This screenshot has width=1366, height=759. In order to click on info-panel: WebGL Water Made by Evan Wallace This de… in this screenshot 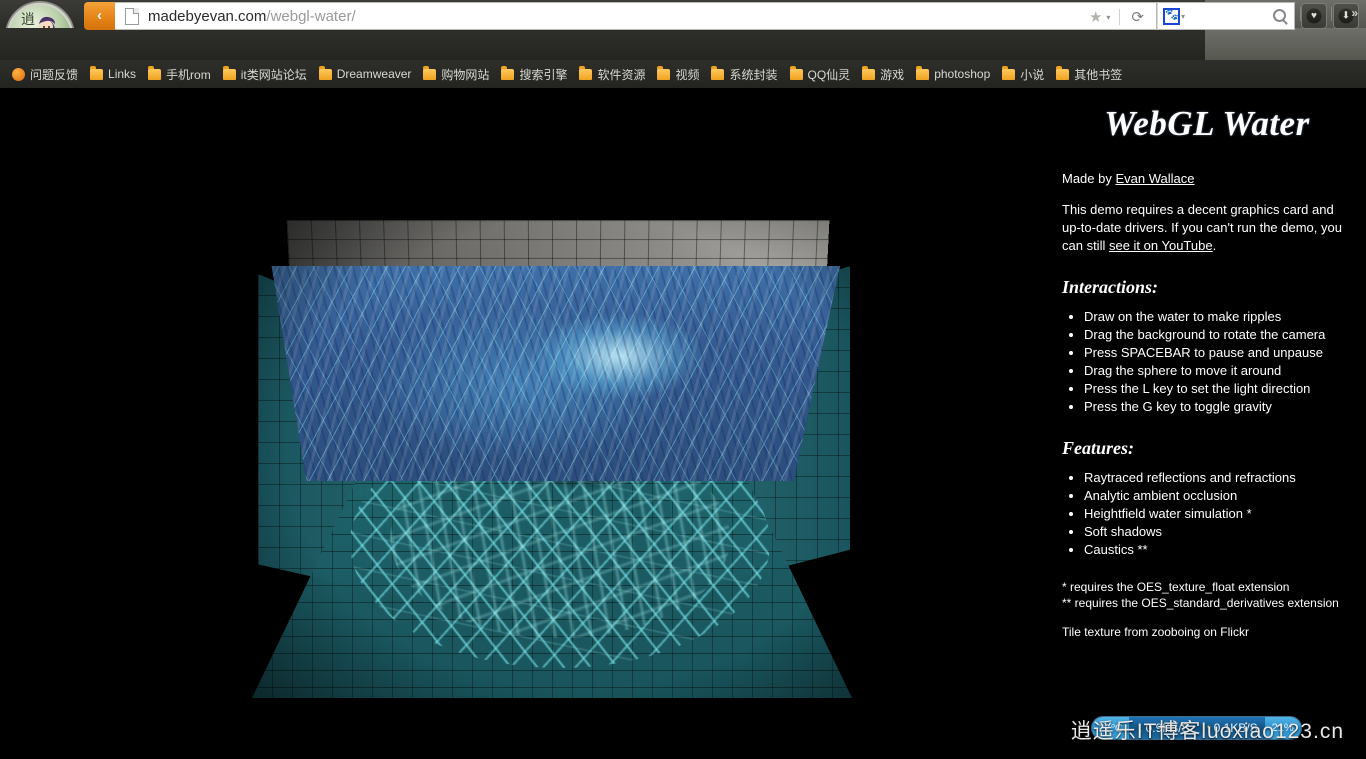, I will do `click(1207, 372)`.